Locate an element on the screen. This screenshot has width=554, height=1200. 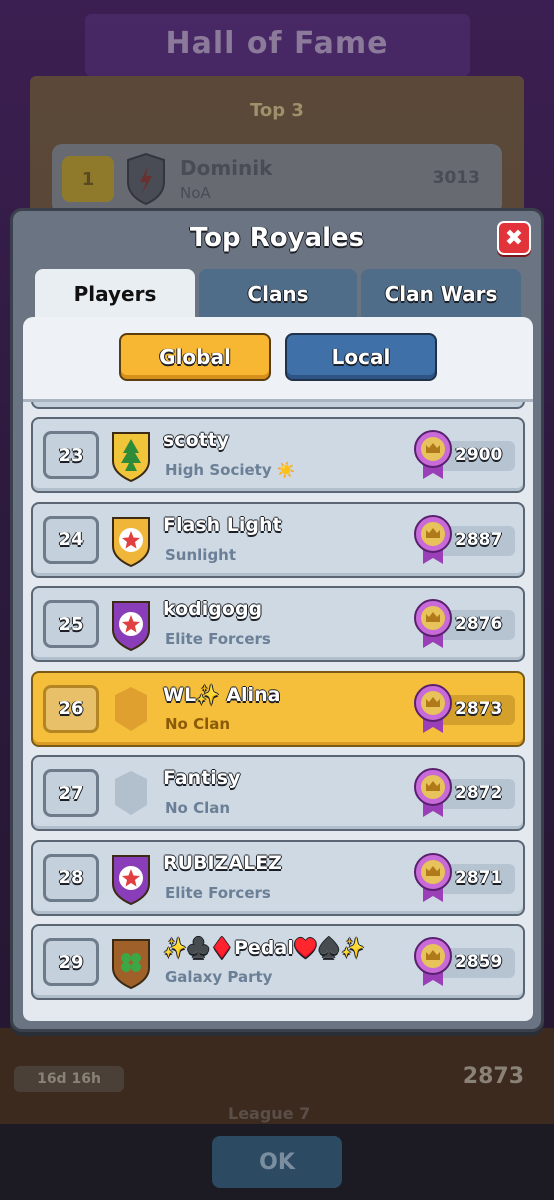
shield-icon is located at coordinates (146, 179).